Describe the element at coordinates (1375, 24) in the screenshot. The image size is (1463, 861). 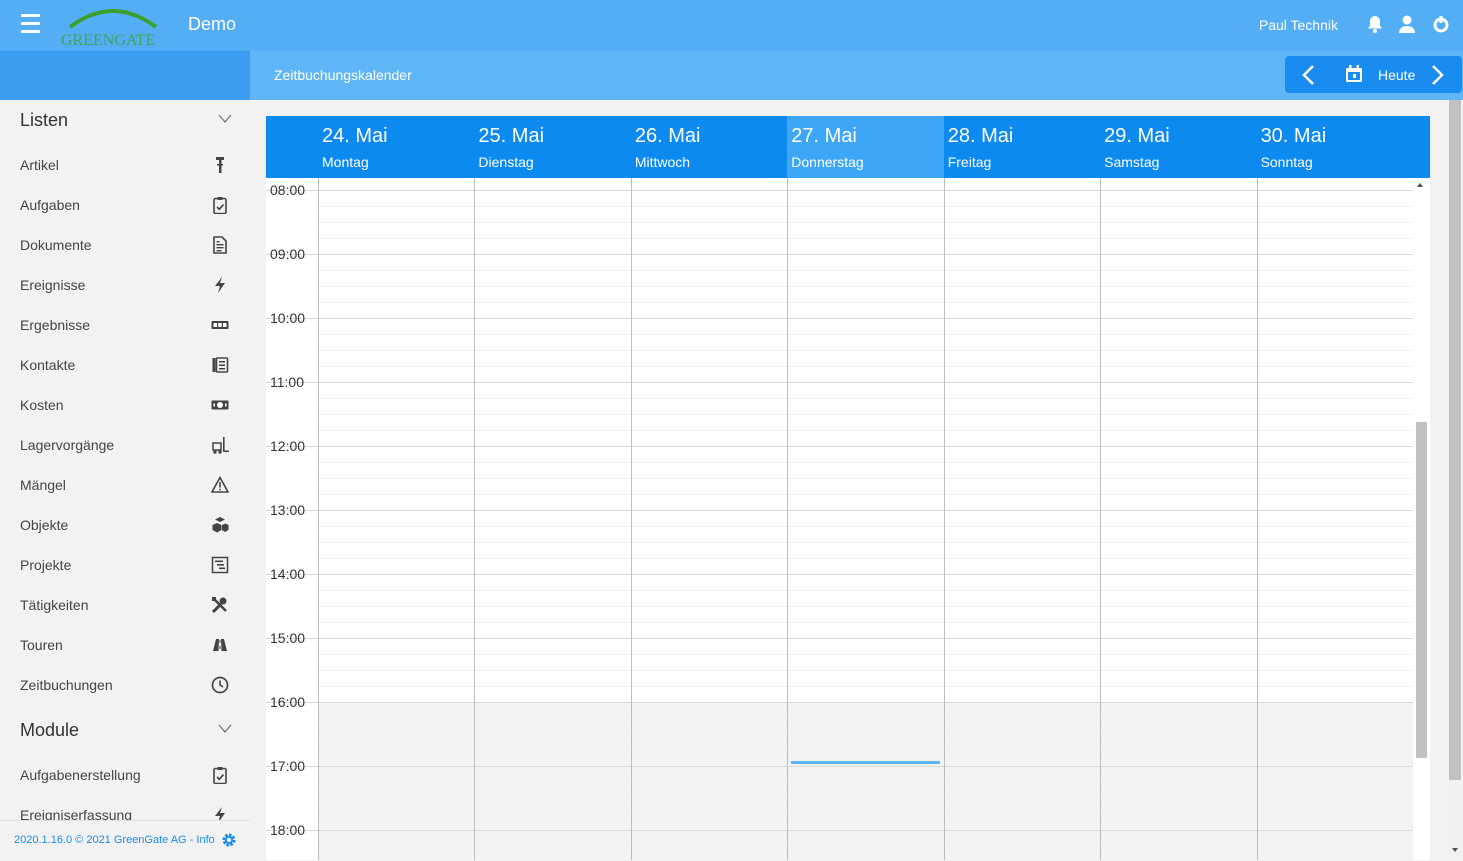
I see `bell-icon` at that location.